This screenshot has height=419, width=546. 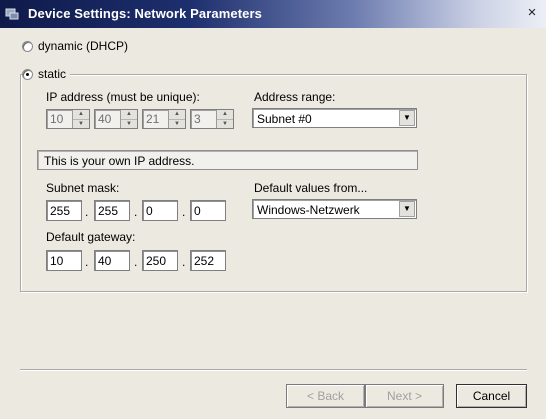 What do you see at coordinates (119, 161) in the screenshot?
I see `ip-info-text: This is your own IP address.` at bounding box center [119, 161].